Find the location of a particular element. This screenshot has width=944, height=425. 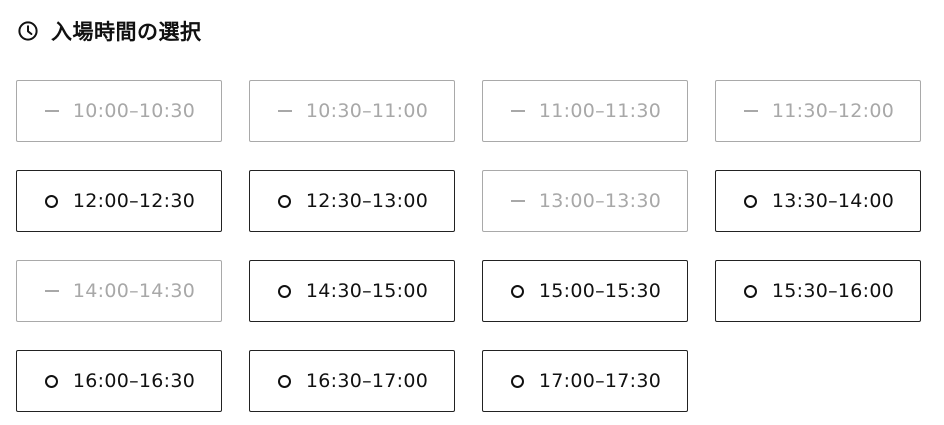

time-slot-button: 10:30–11:00 is located at coordinates (352, 111).